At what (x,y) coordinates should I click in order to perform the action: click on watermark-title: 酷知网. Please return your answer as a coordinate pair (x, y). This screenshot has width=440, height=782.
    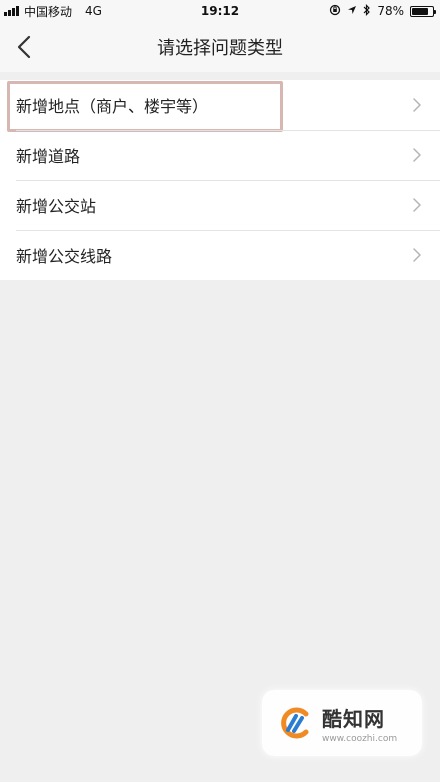
    Looking at the image, I should click on (353, 718).